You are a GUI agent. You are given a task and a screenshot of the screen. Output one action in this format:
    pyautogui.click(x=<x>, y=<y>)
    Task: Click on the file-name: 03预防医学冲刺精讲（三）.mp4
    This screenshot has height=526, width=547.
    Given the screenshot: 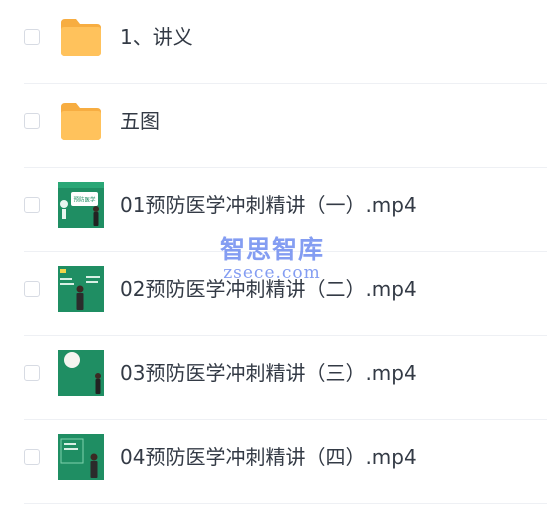 What is the action you would take?
    pyautogui.click(x=268, y=373)
    